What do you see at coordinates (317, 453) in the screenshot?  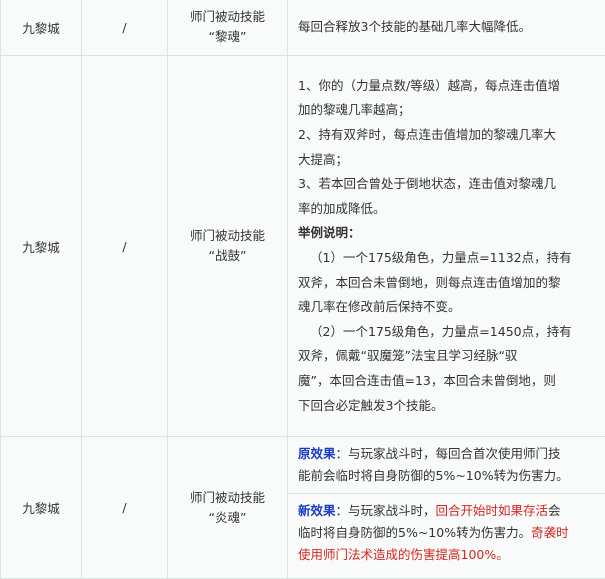 I see `old-effect-label: 原效果` at bounding box center [317, 453].